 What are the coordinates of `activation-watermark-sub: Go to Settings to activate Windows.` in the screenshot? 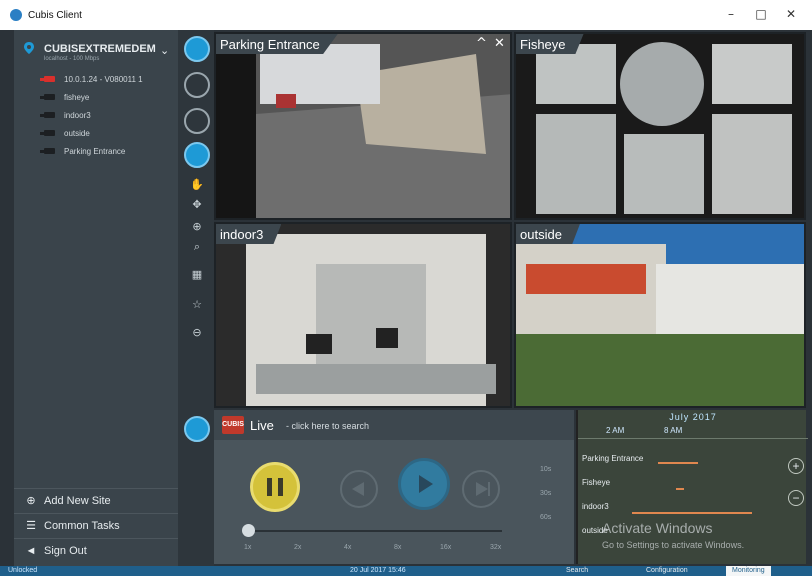 It's located at (673, 545).